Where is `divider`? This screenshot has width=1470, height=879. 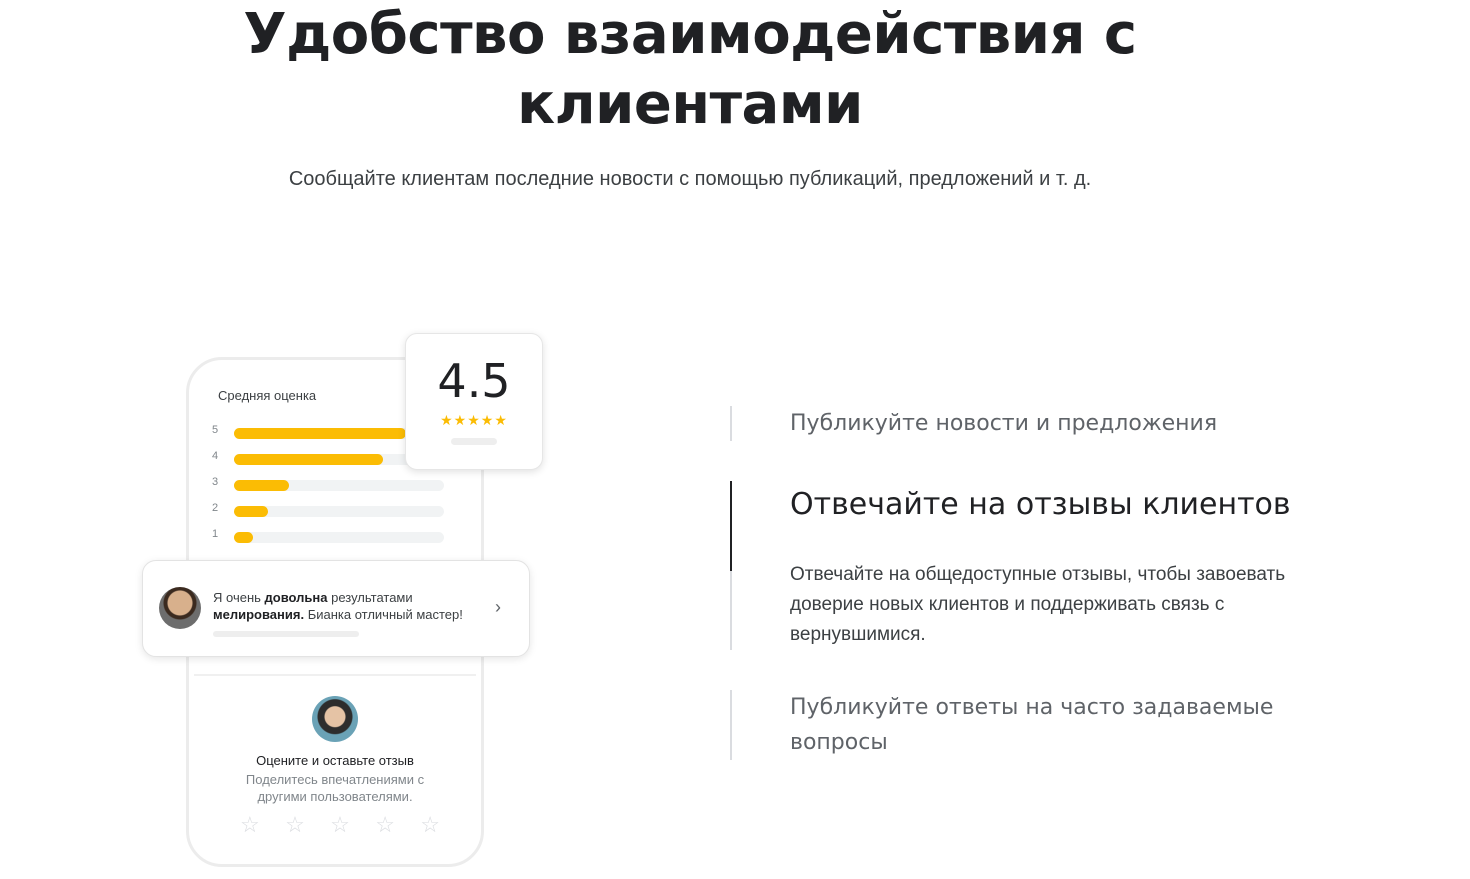
divider is located at coordinates (335, 675).